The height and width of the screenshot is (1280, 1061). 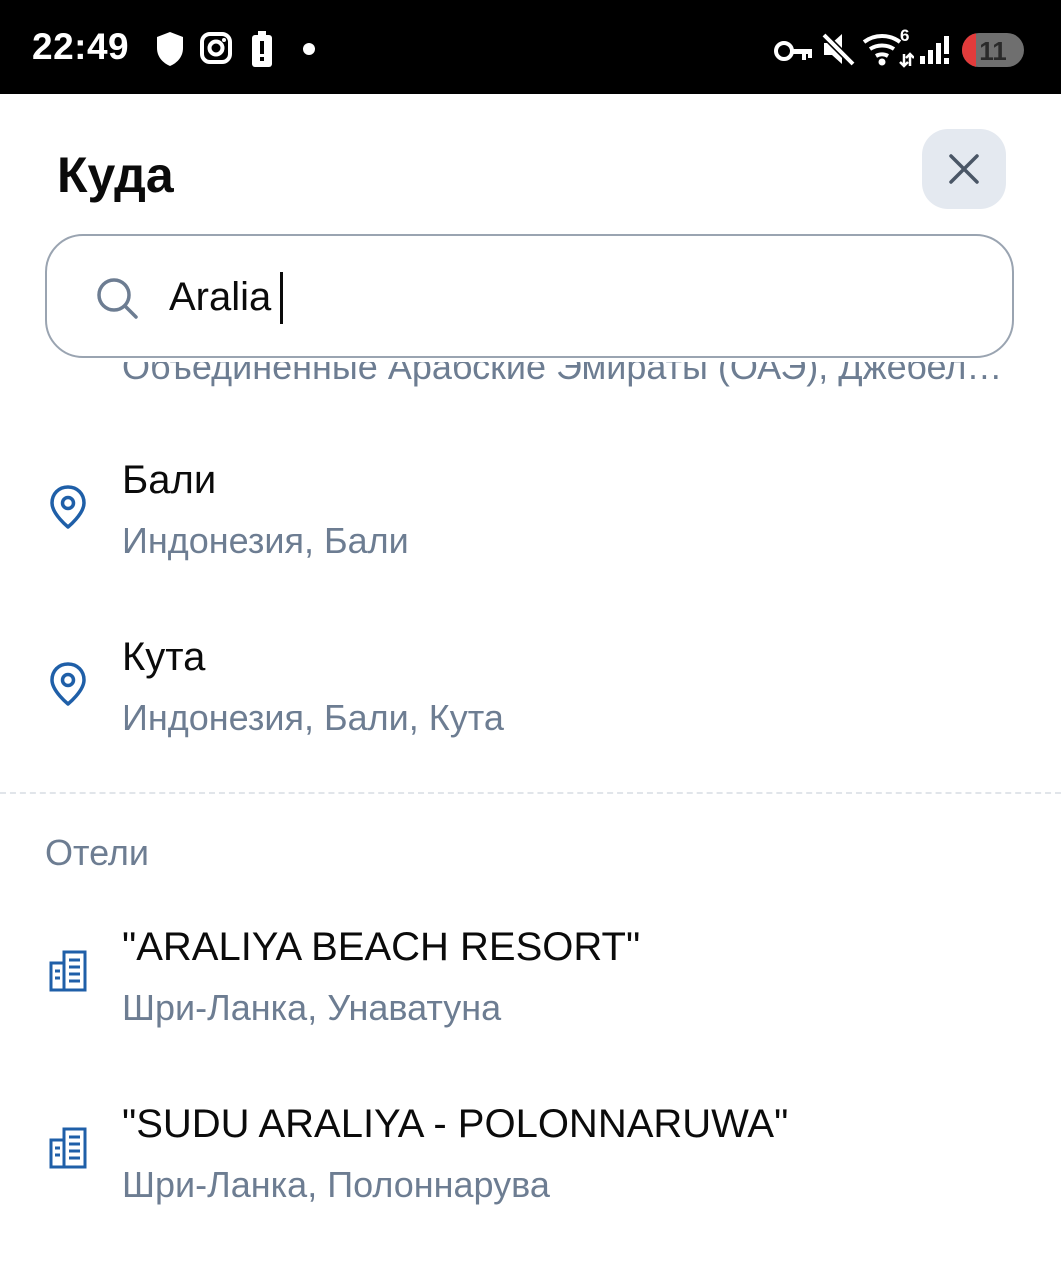 I want to click on mute-icon, so click(x=838, y=51).